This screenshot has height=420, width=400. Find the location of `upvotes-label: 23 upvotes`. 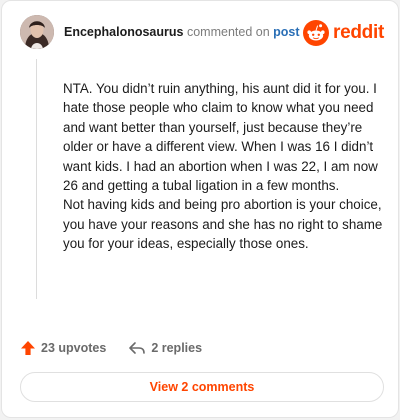

upvotes-label: 23 upvotes is located at coordinates (74, 348).